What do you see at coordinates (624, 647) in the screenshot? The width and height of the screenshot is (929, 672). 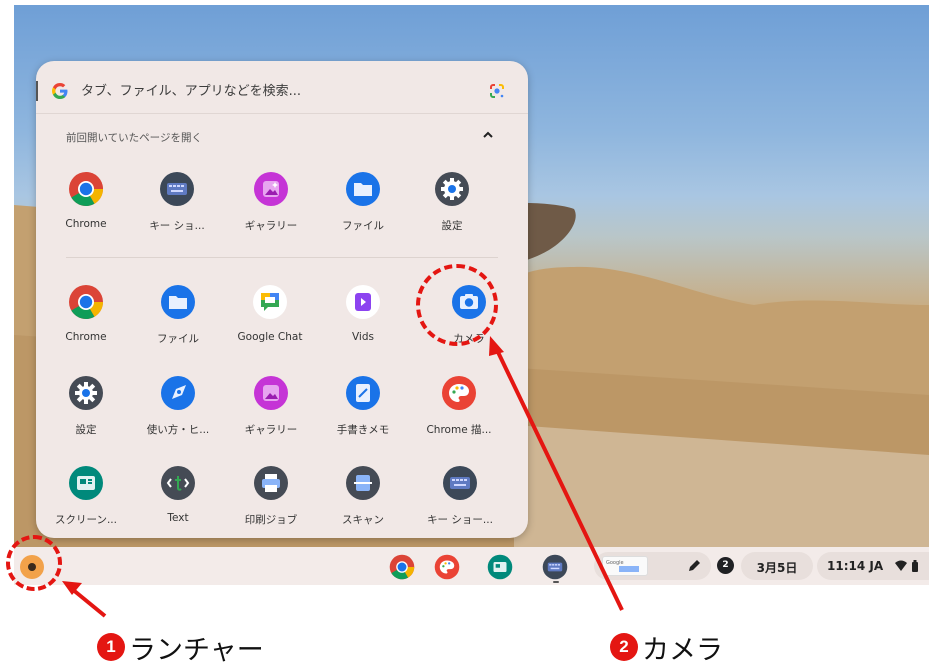 I see `callout-number: 2` at bounding box center [624, 647].